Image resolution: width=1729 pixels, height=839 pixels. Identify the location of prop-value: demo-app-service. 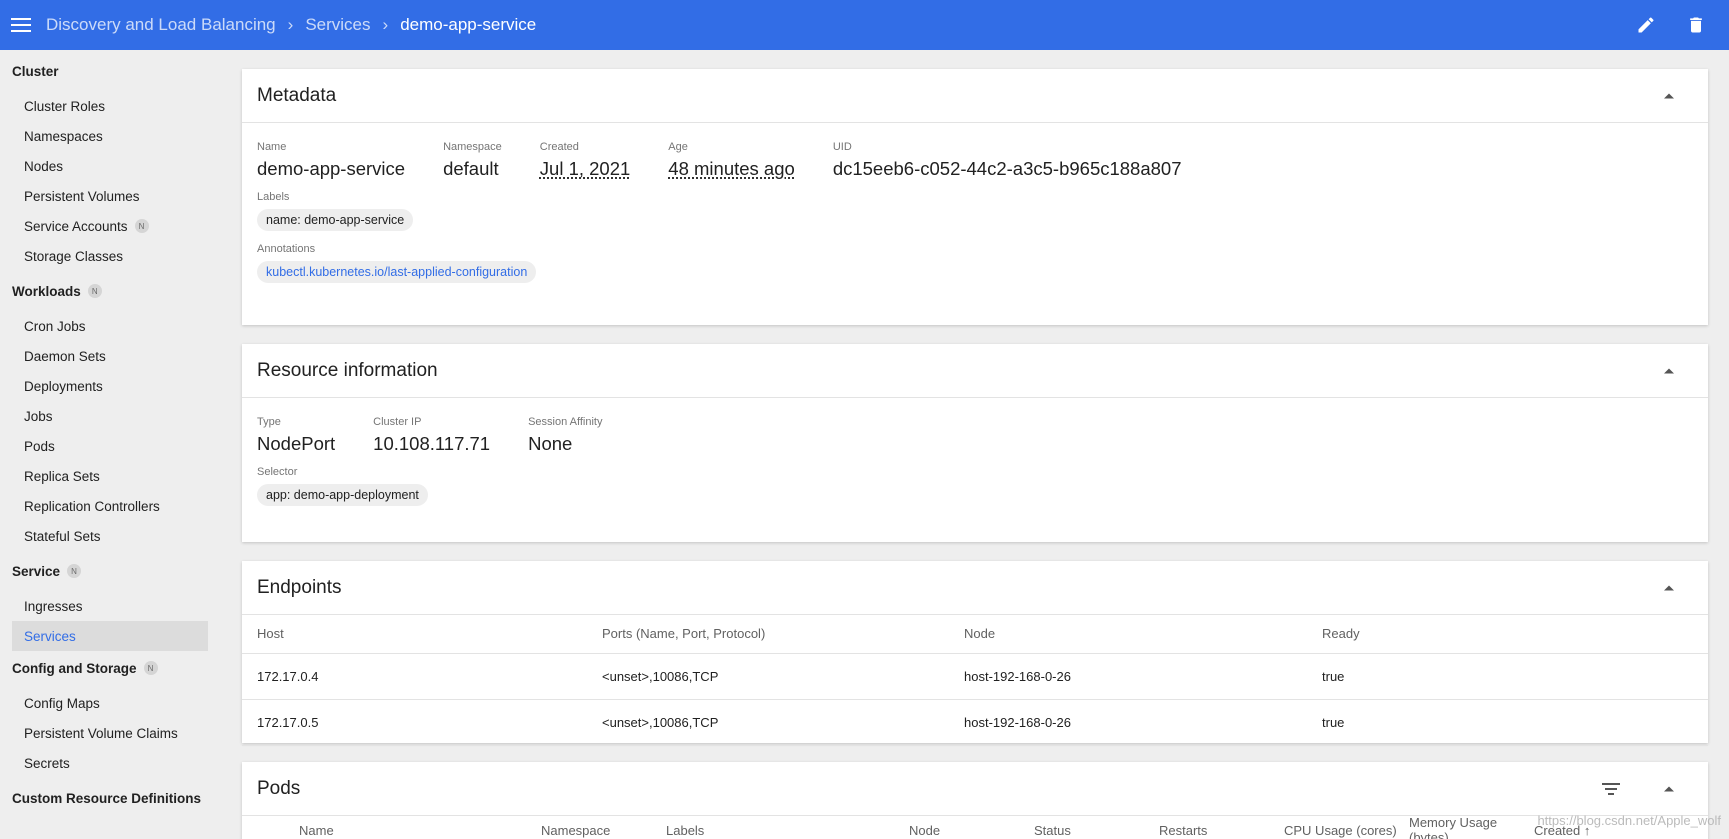
(331, 168).